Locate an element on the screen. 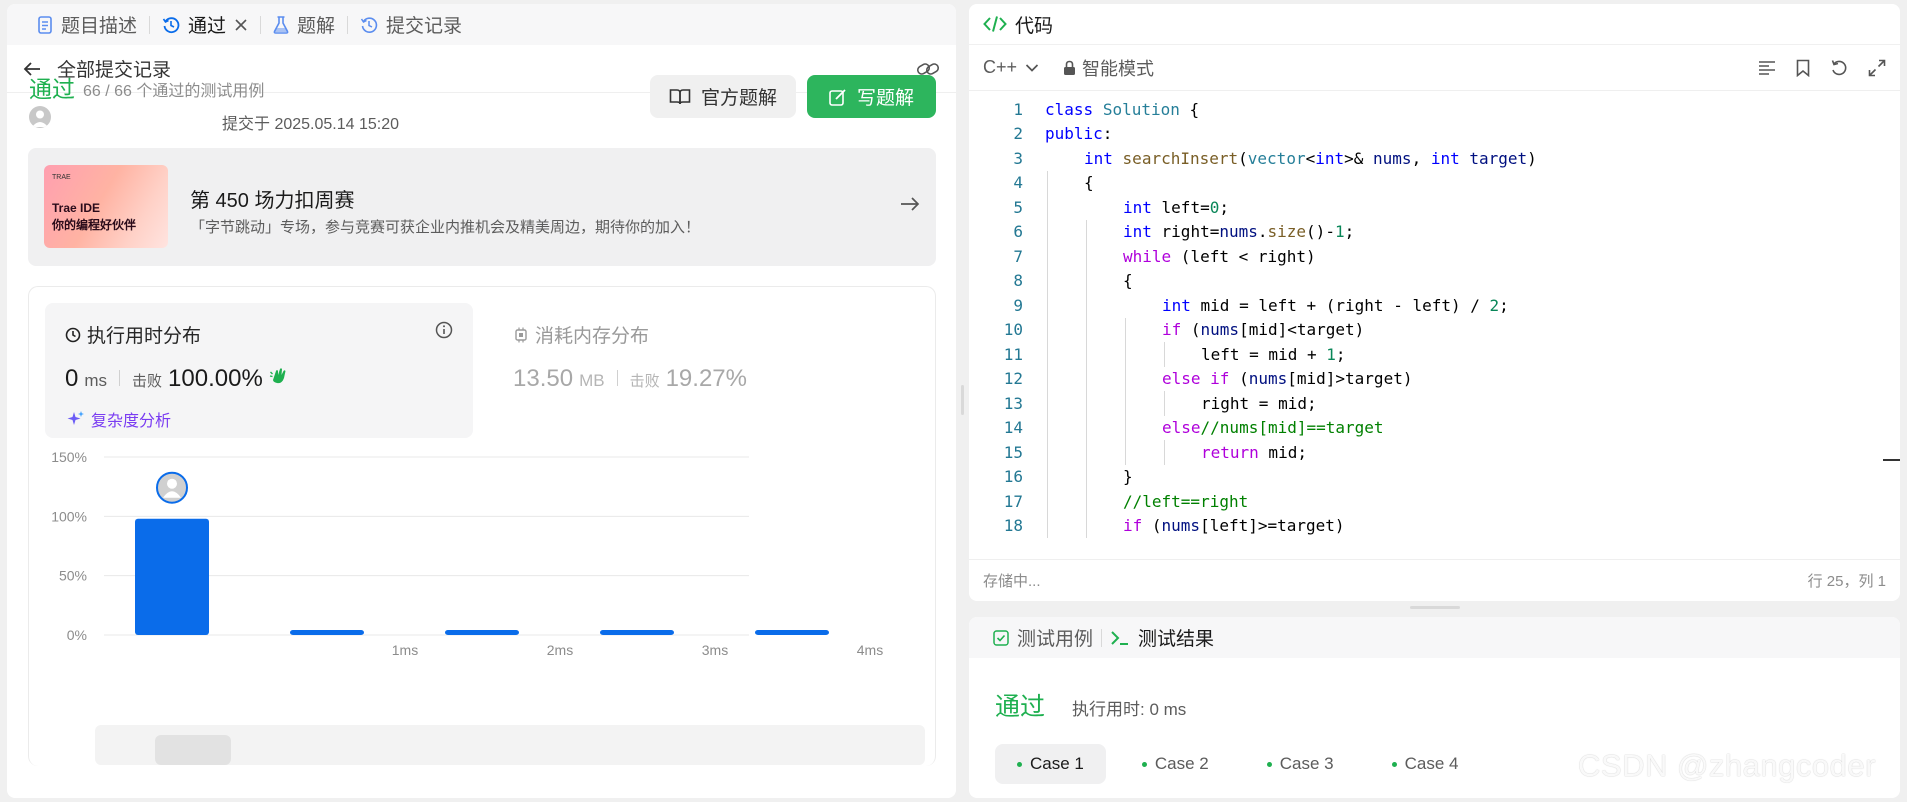 The image size is (1907, 802). sparkle-icon is located at coordinates (76, 419).